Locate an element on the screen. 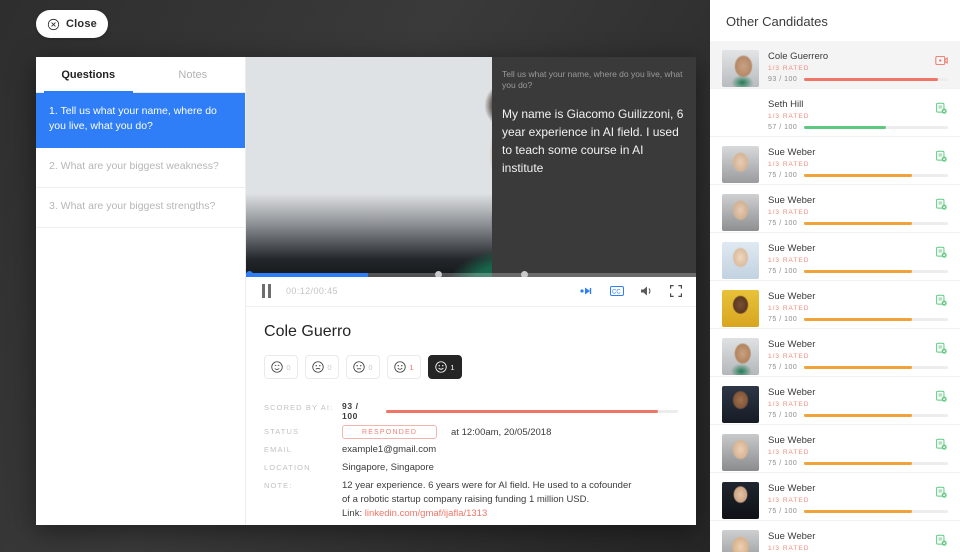 The width and height of the screenshot is (960, 552). fullscreen-icon is located at coordinates (676, 291).